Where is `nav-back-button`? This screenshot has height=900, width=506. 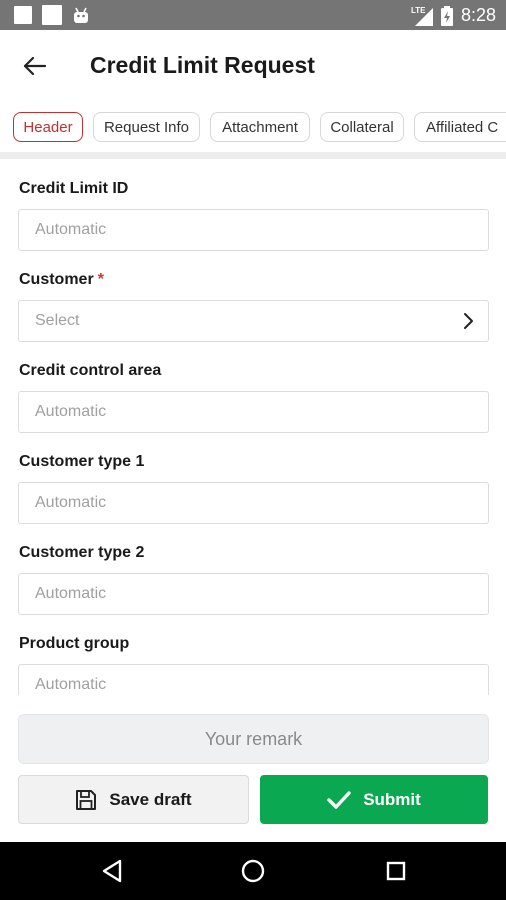 nav-back-button is located at coordinates (112, 871).